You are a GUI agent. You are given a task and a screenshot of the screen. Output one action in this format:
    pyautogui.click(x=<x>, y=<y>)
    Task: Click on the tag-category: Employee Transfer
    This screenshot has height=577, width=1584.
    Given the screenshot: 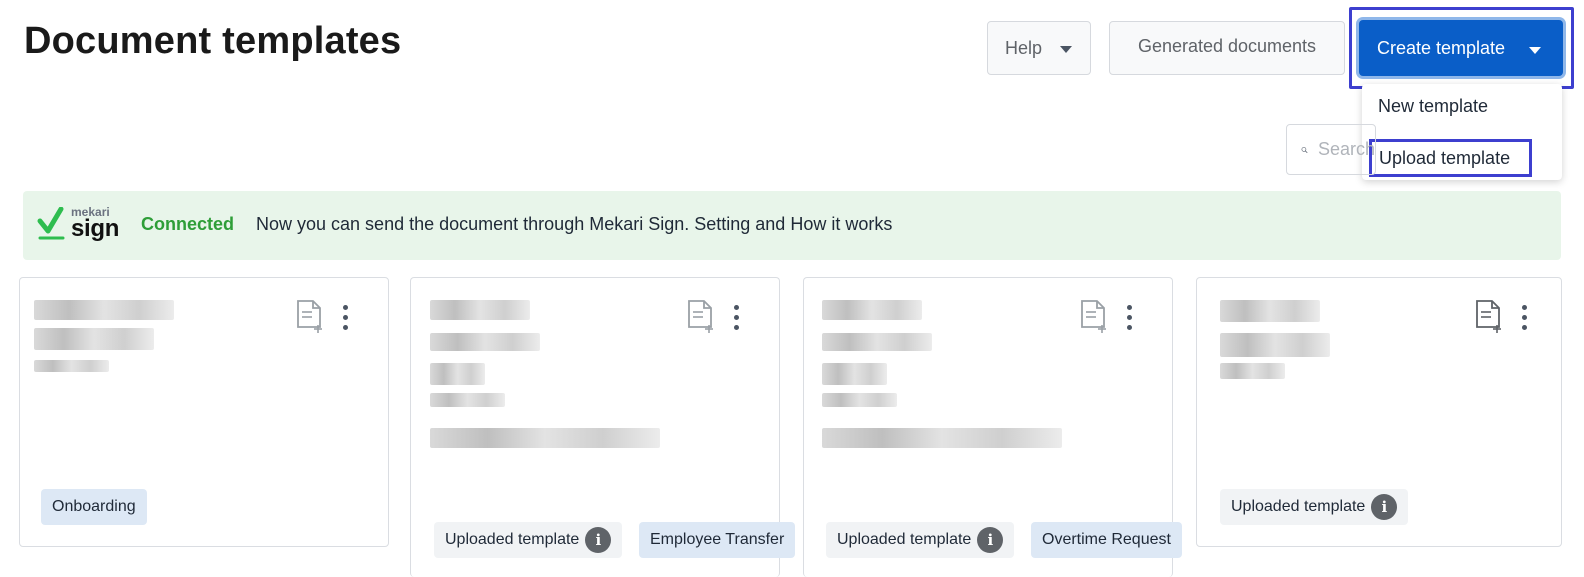 What is the action you would take?
    pyautogui.click(x=717, y=540)
    